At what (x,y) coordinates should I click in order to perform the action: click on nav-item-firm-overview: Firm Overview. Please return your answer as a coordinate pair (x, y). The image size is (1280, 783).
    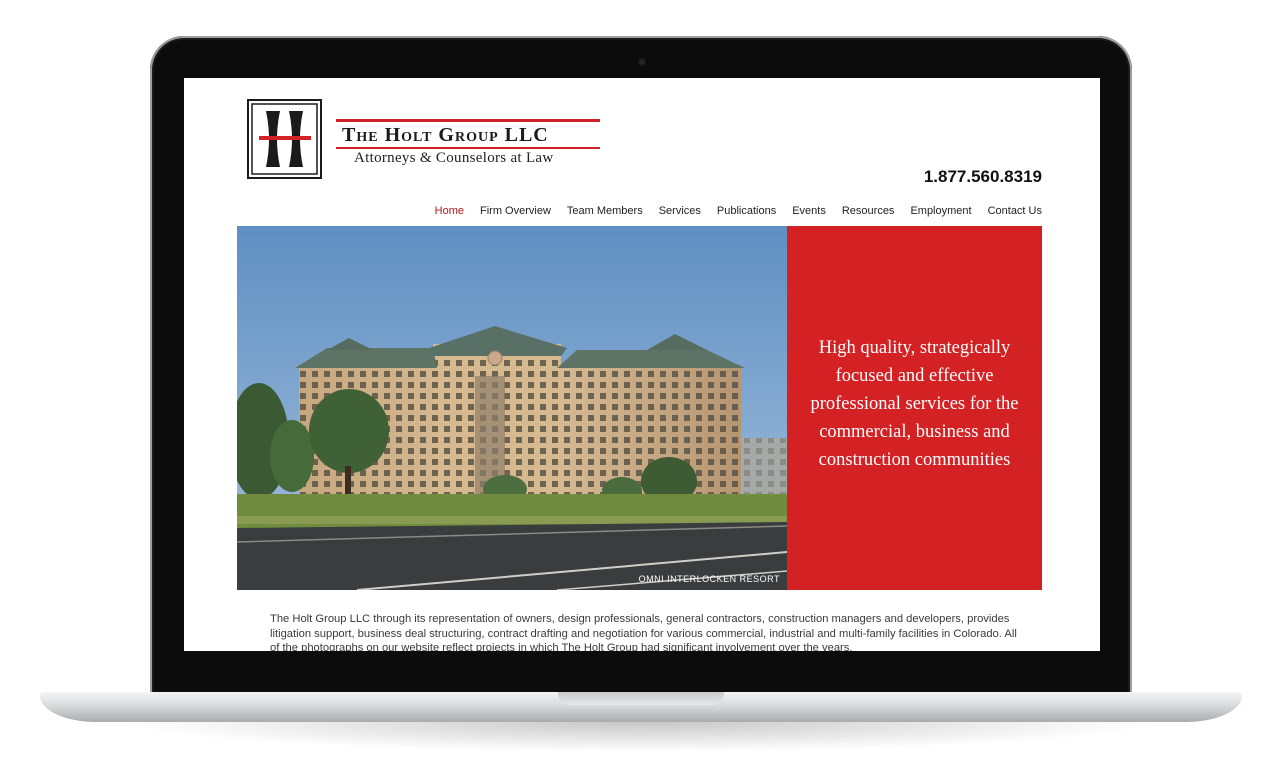
    Looking at the image, I should click on (515, 211).